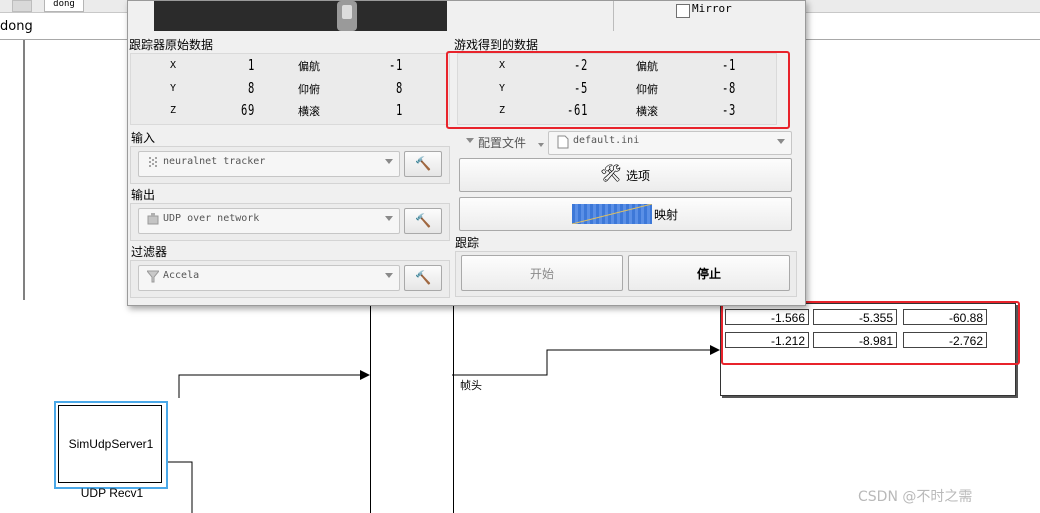 This screenshot has height=513, width=1040. Describe the element at coordinates (112, 493) in the screenshot. I see `udp-block-label: UDP Recv1` at that location.